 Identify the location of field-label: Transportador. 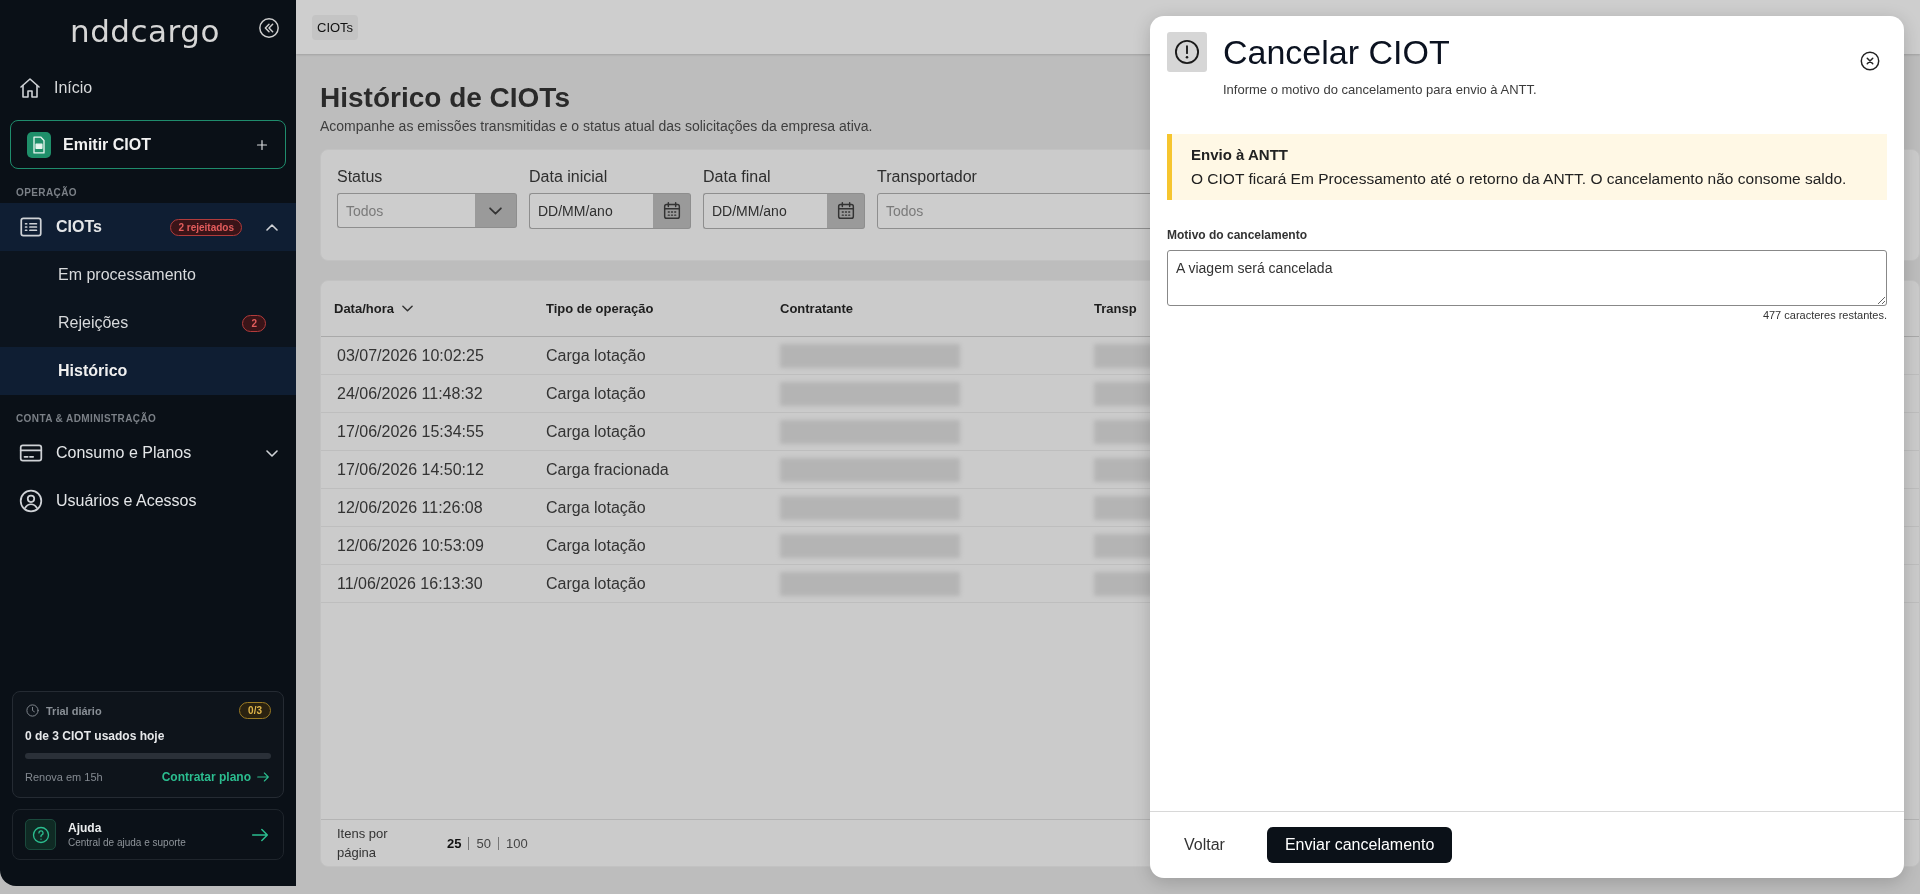
(927, 177).